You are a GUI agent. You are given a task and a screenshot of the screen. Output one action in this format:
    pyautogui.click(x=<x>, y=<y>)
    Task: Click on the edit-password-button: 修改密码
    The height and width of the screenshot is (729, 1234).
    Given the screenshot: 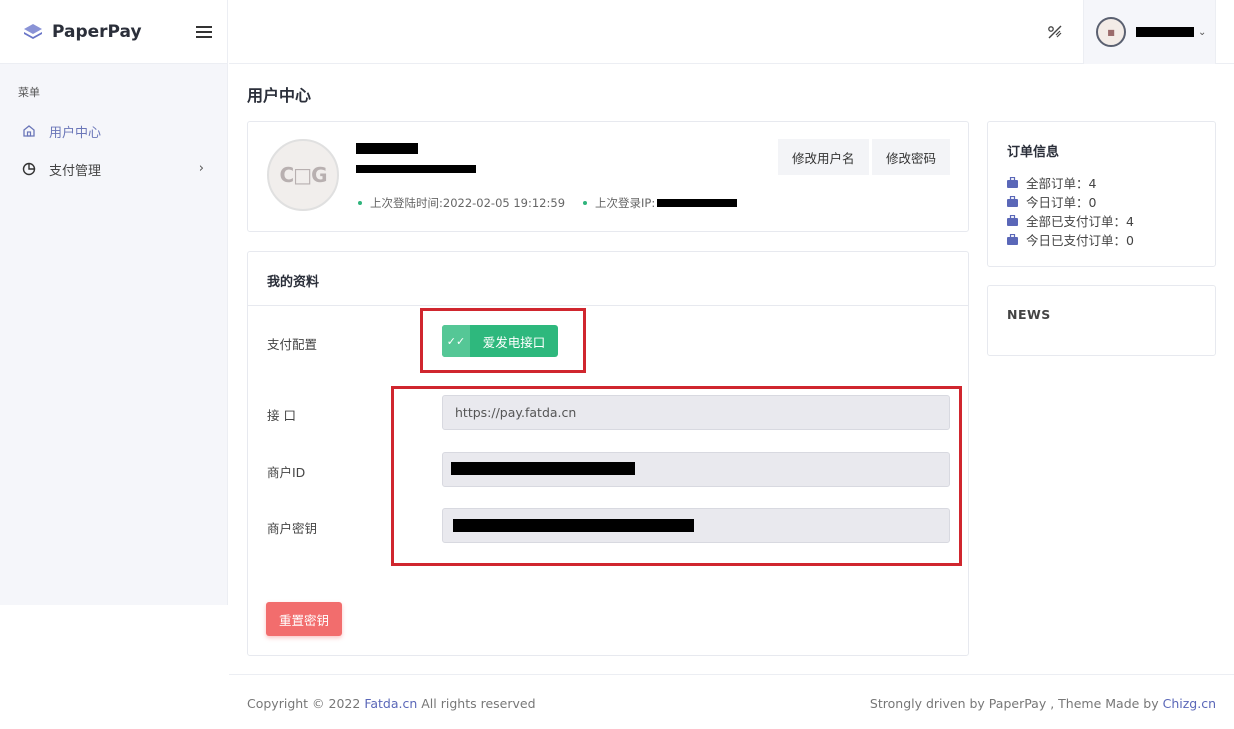 What is the action you would take?
    pyautogui.click(x=911, y=157)
    